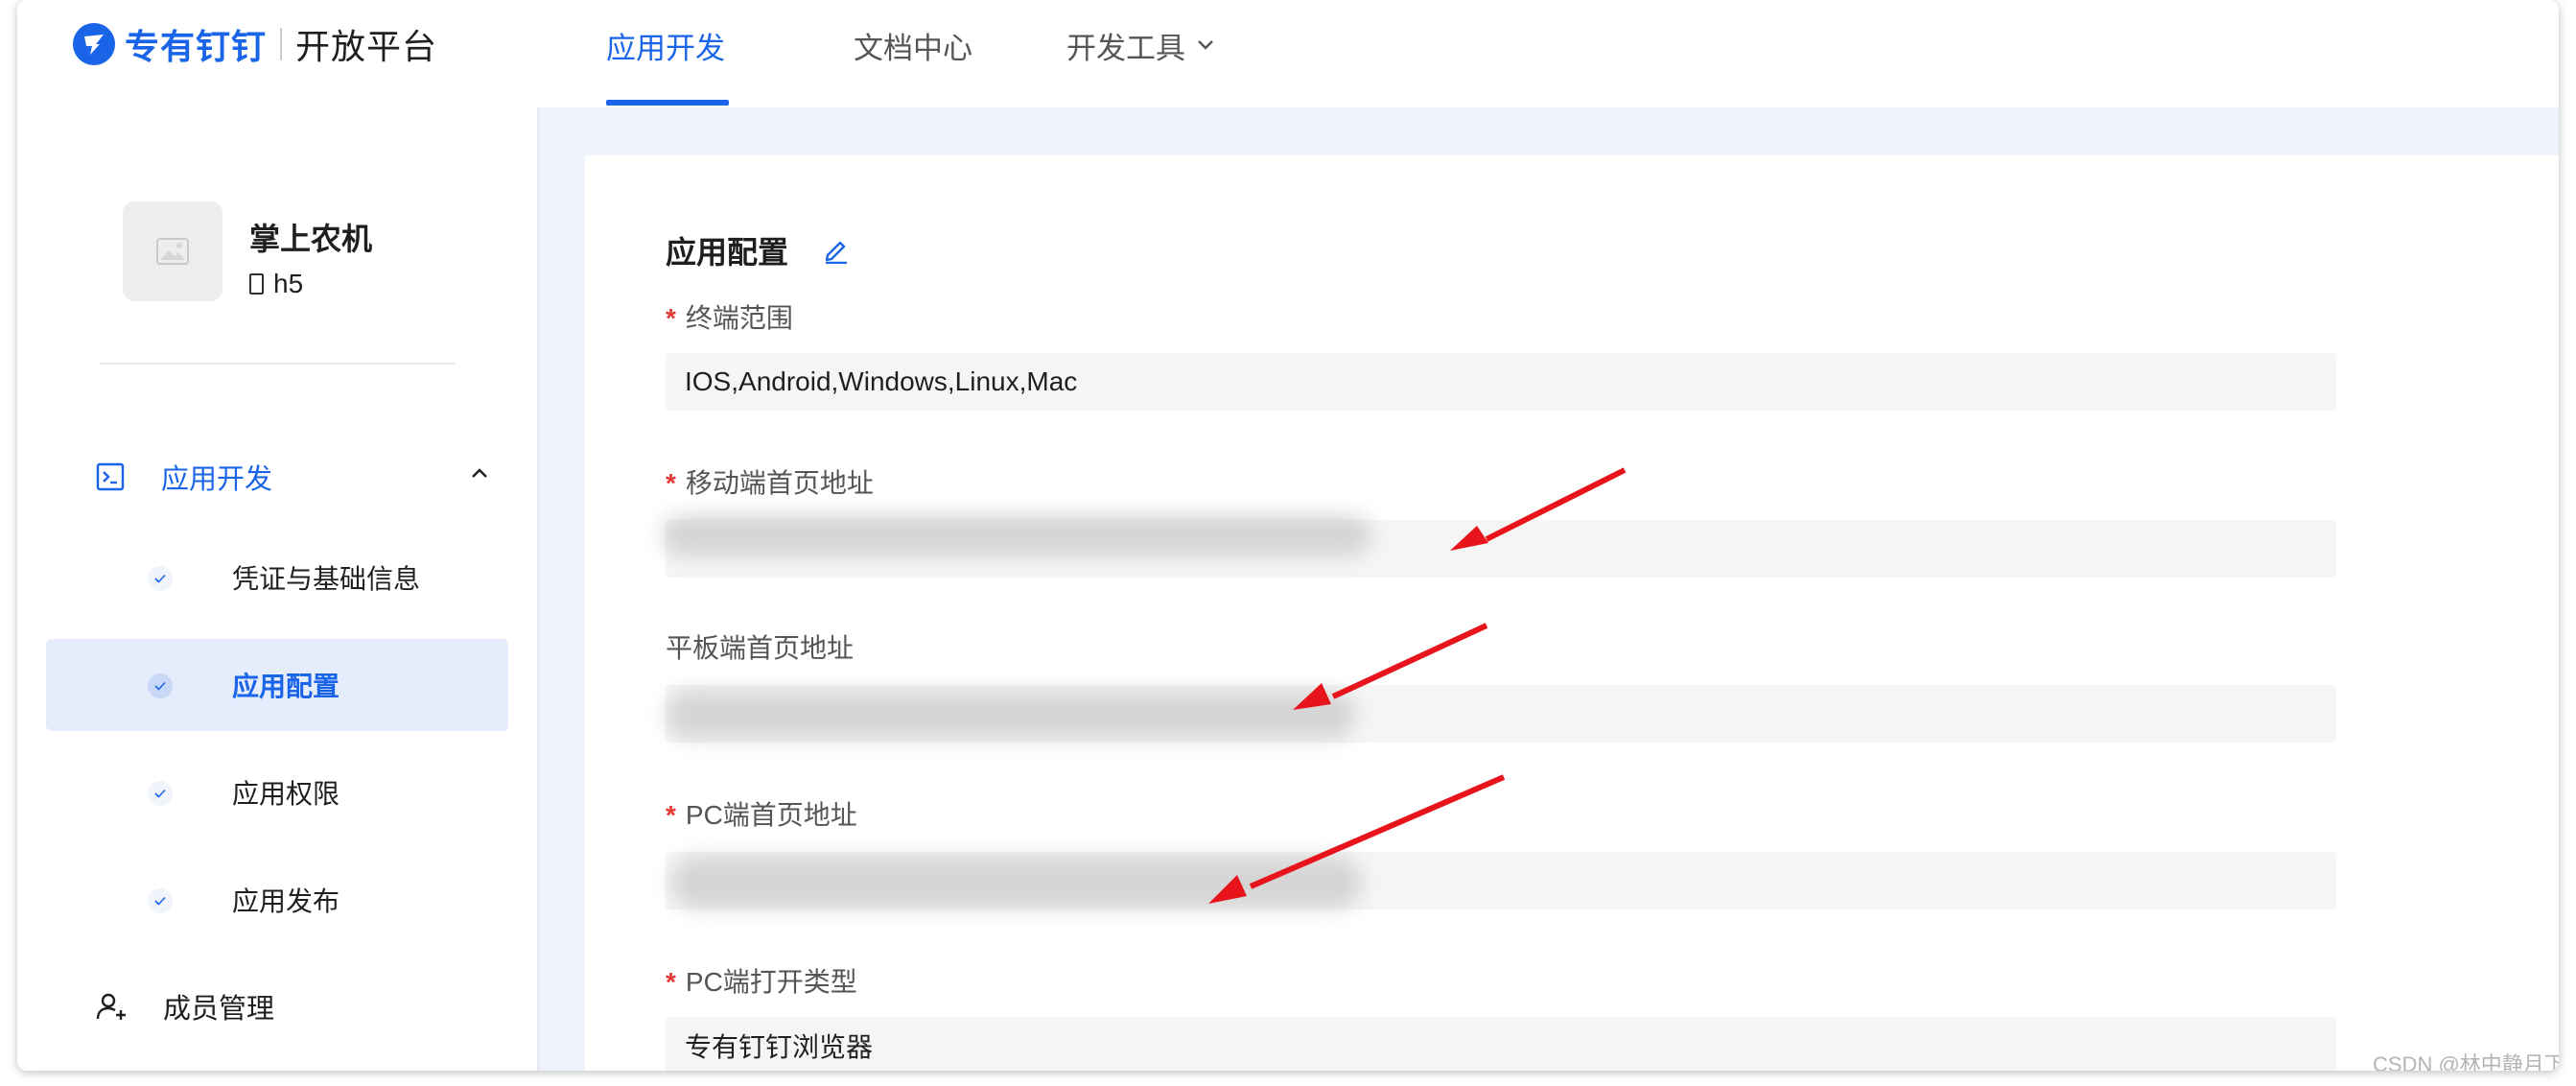 This screenshot has width=2576, height=1086. I want to click on annotation-arrows, so click(1417, 685).